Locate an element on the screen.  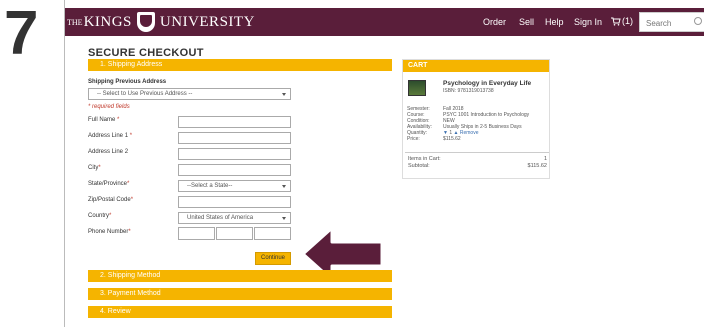
phone-label-text: Phone Number is located at coordinates (108, 232).